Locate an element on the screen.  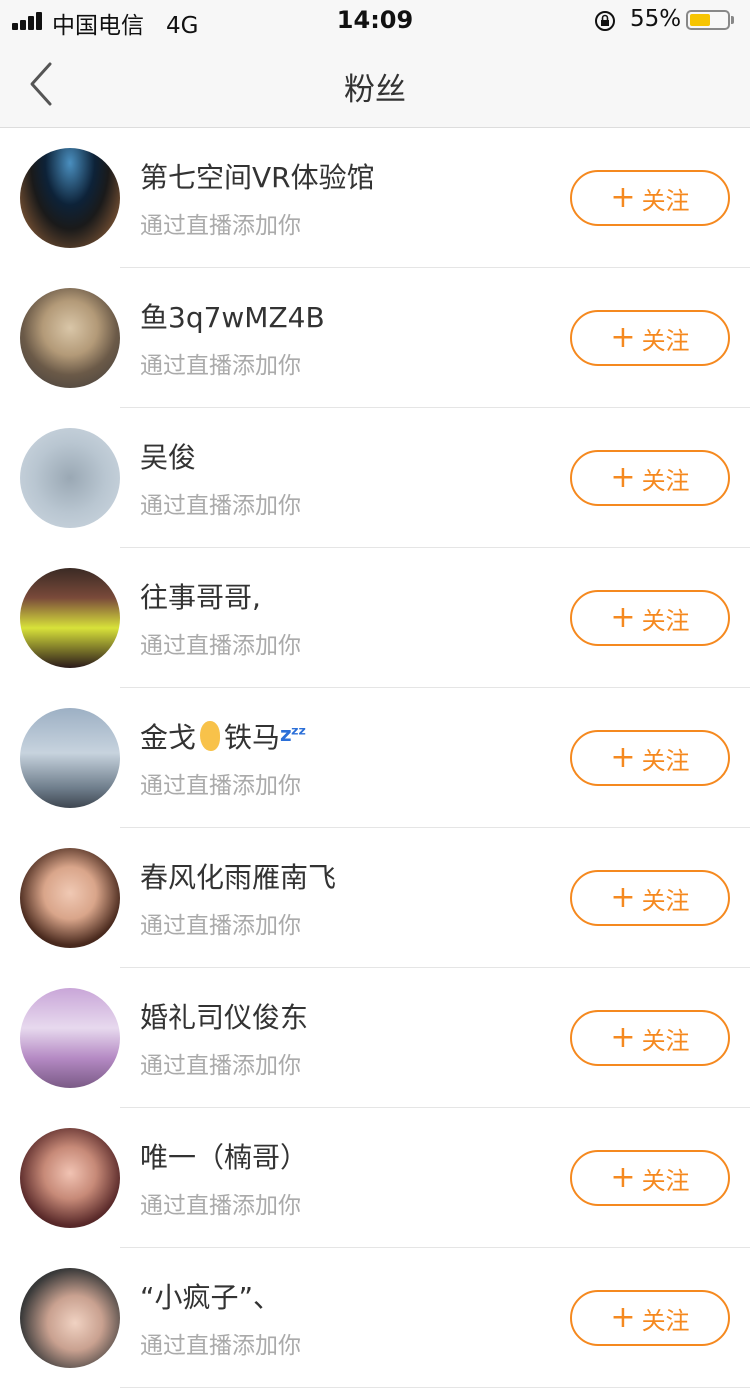
list-item: 第七空间VR体验馆 通过直播添加你 + 关注 is located at coordinates (375, 198).